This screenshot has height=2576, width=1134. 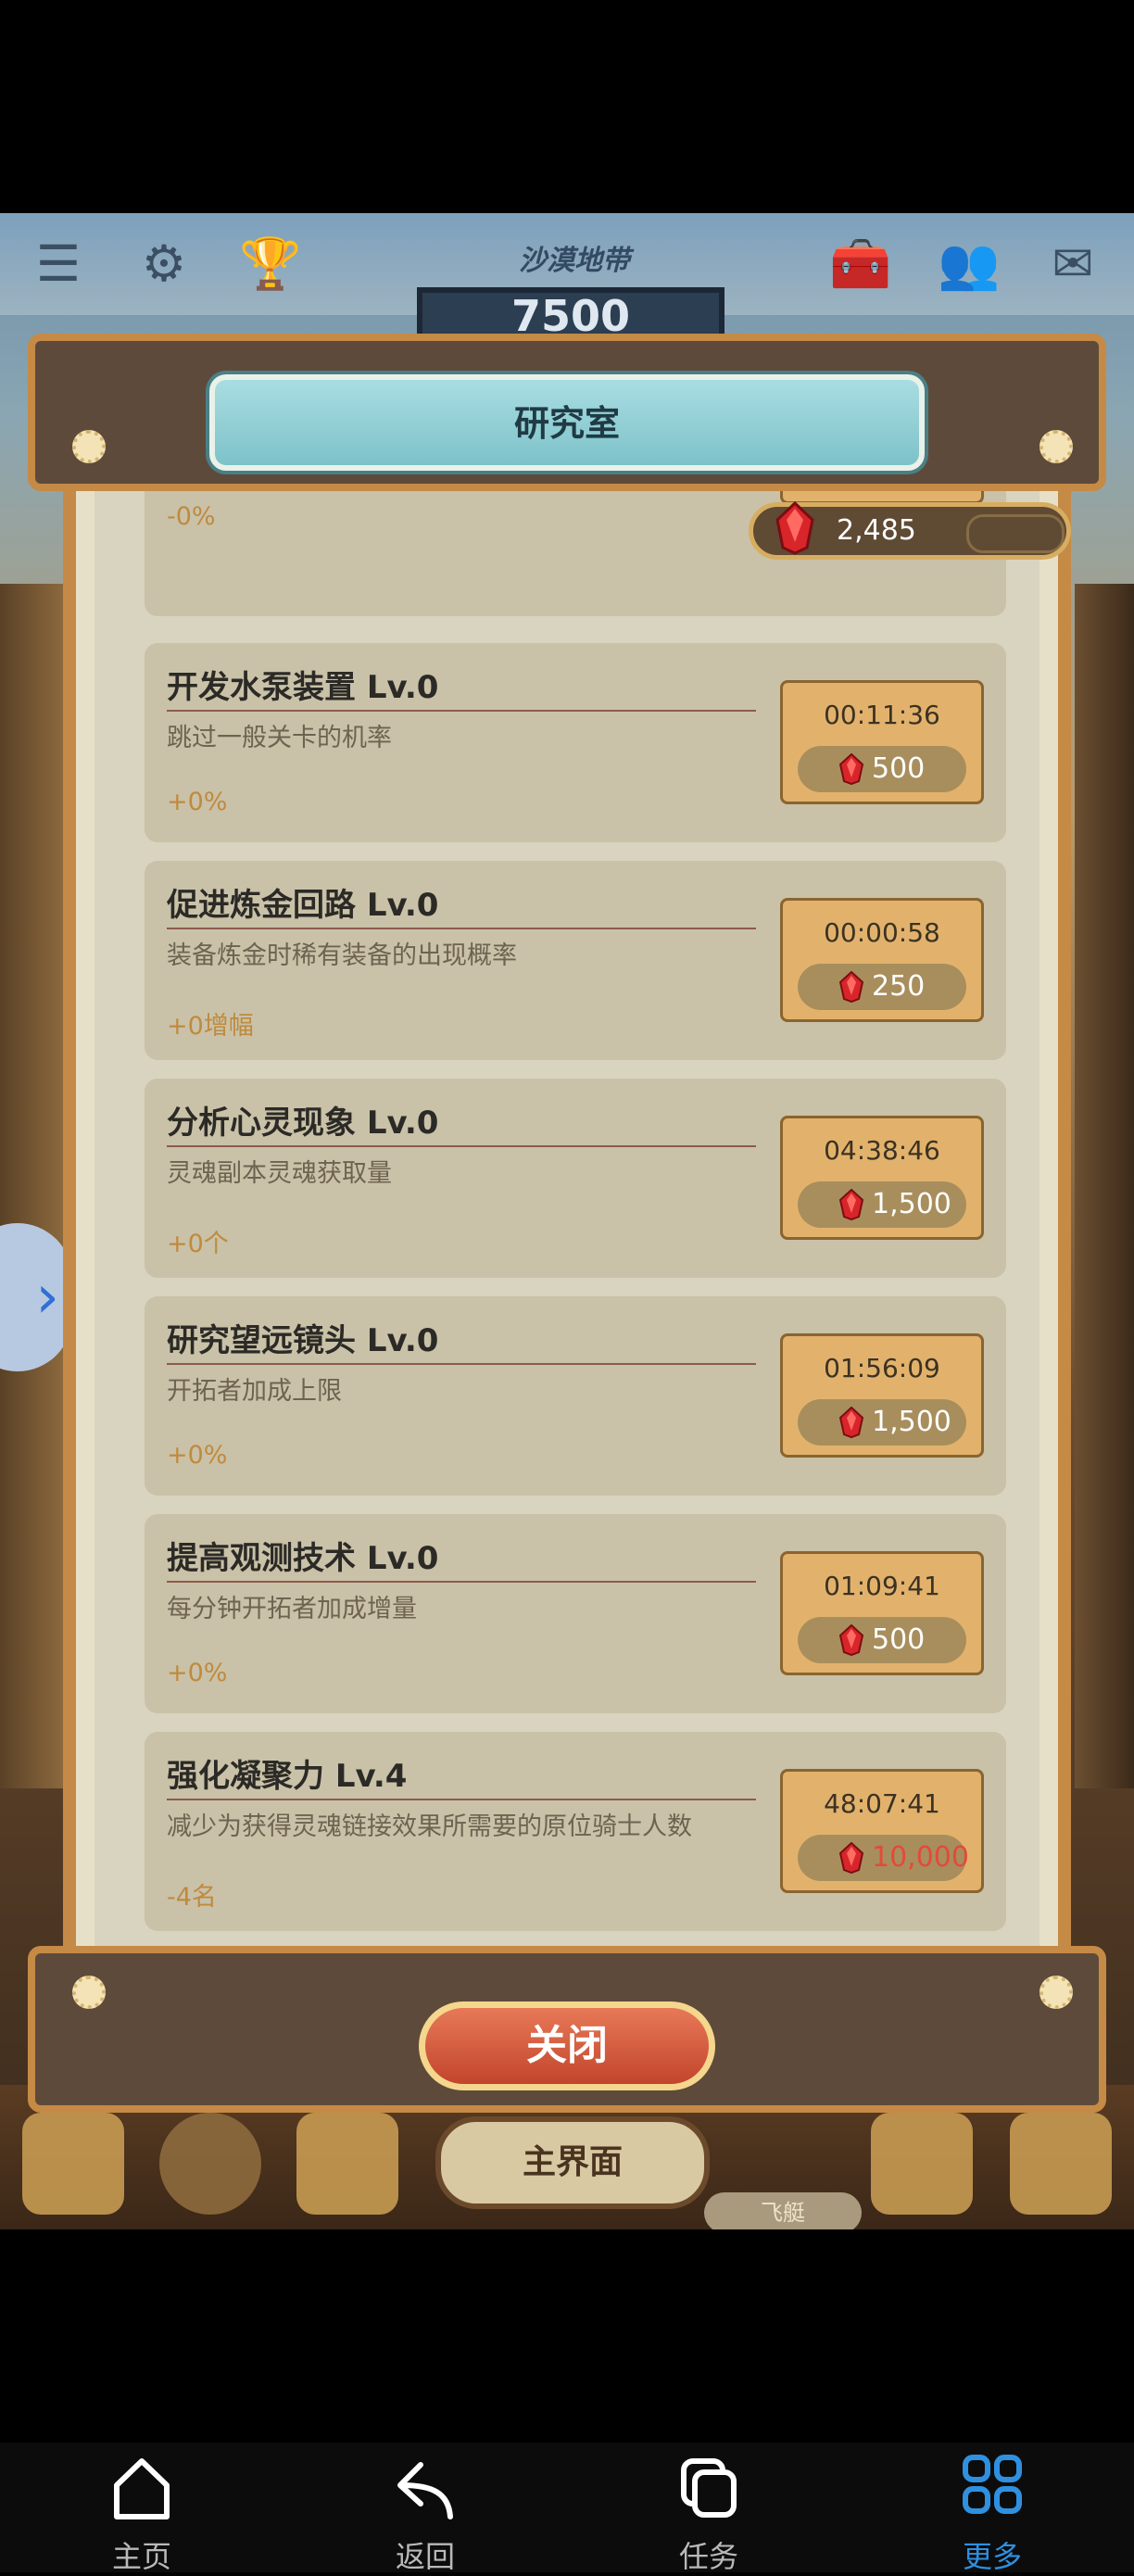 I want to click on research-card: 研究望远镜头 Lv.0 开拓者加成上限 +0% 01:56:09 1,500, so click(x=575, y=1396).